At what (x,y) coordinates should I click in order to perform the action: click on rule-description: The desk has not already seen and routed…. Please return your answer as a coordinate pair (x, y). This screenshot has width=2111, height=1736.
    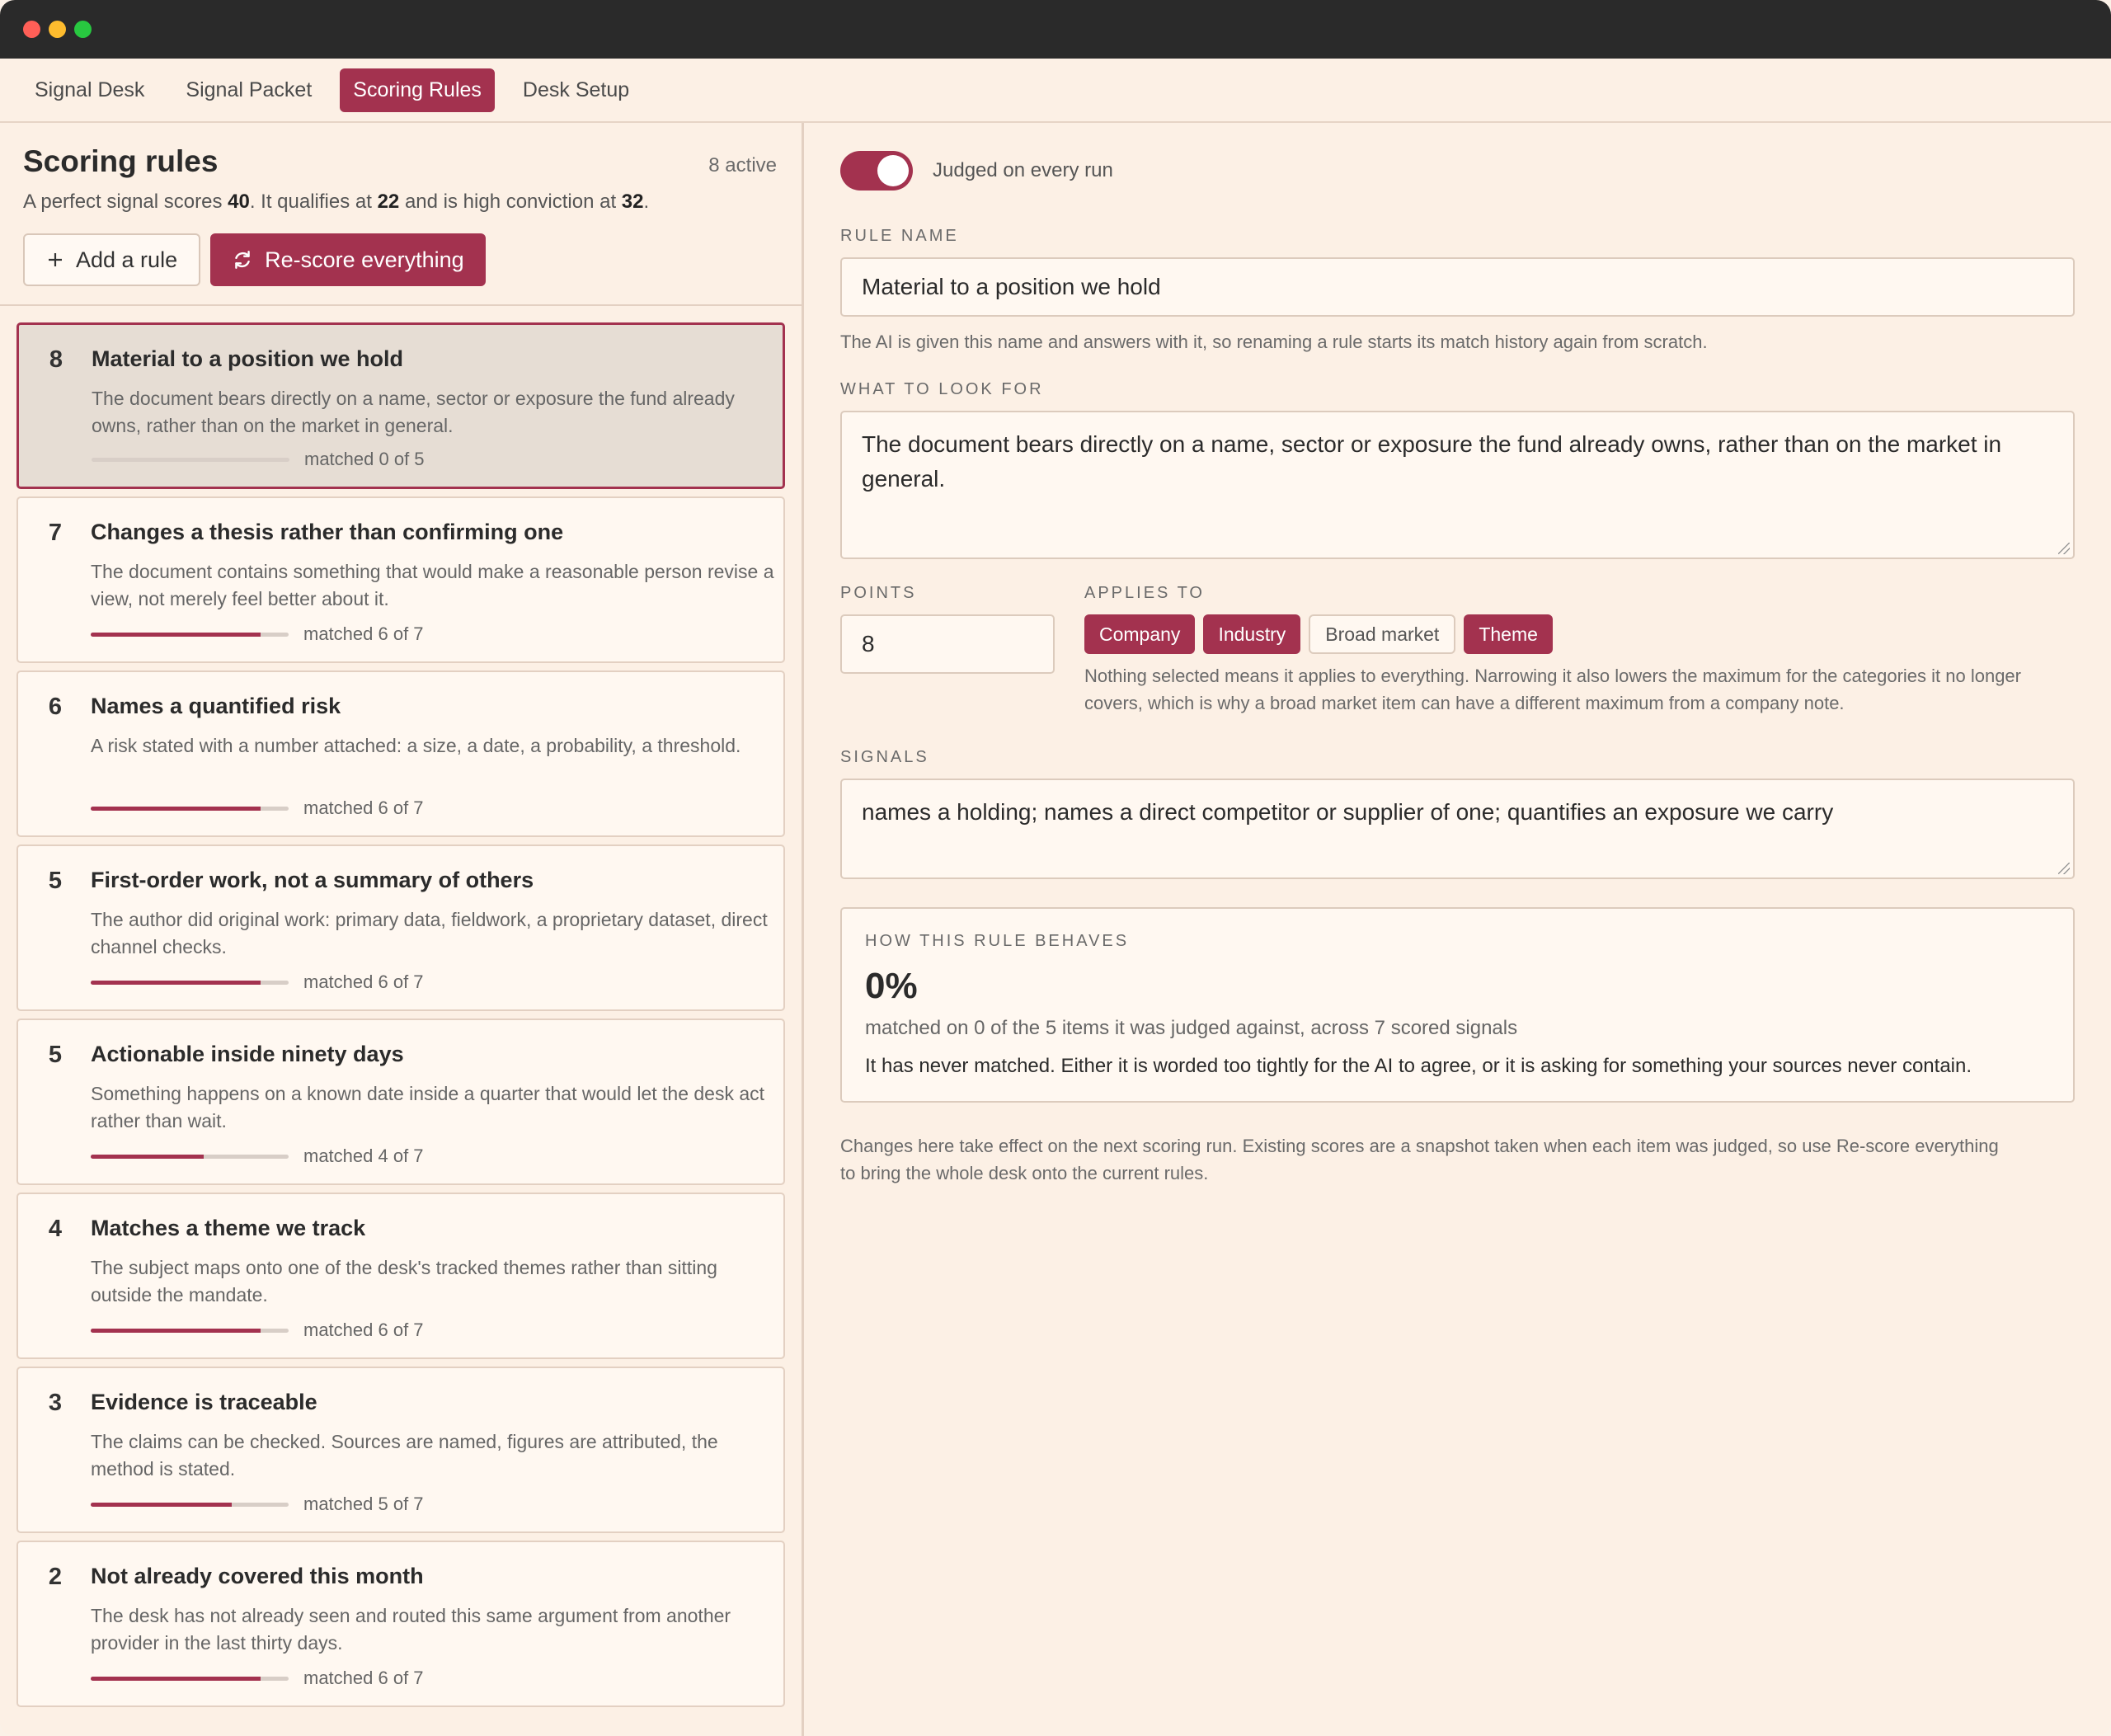
    Looking at the image, I should click on (411, 1629).